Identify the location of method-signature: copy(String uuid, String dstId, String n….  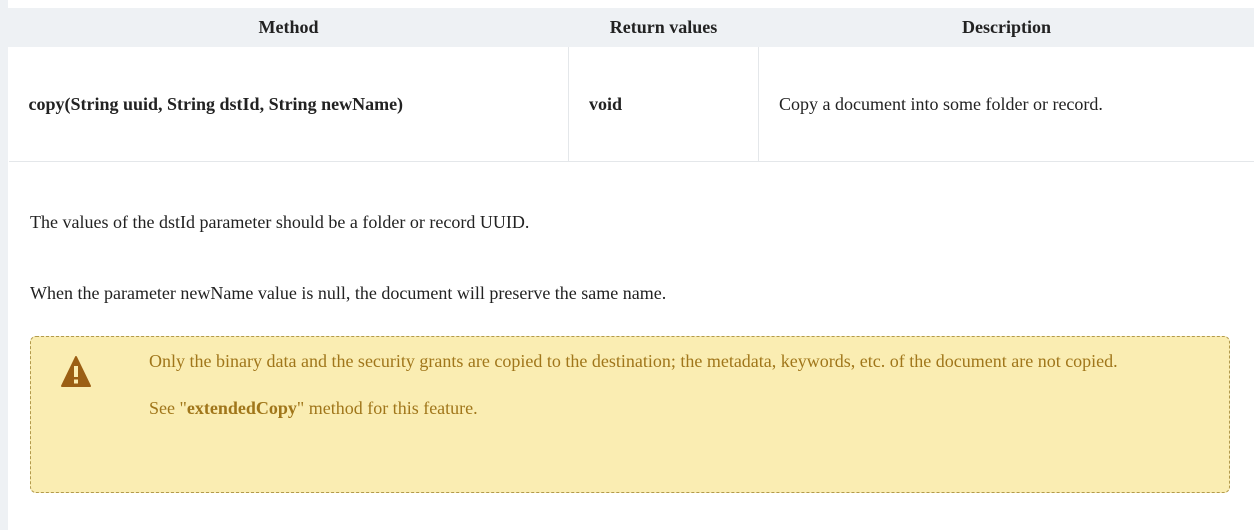
(288, 104).